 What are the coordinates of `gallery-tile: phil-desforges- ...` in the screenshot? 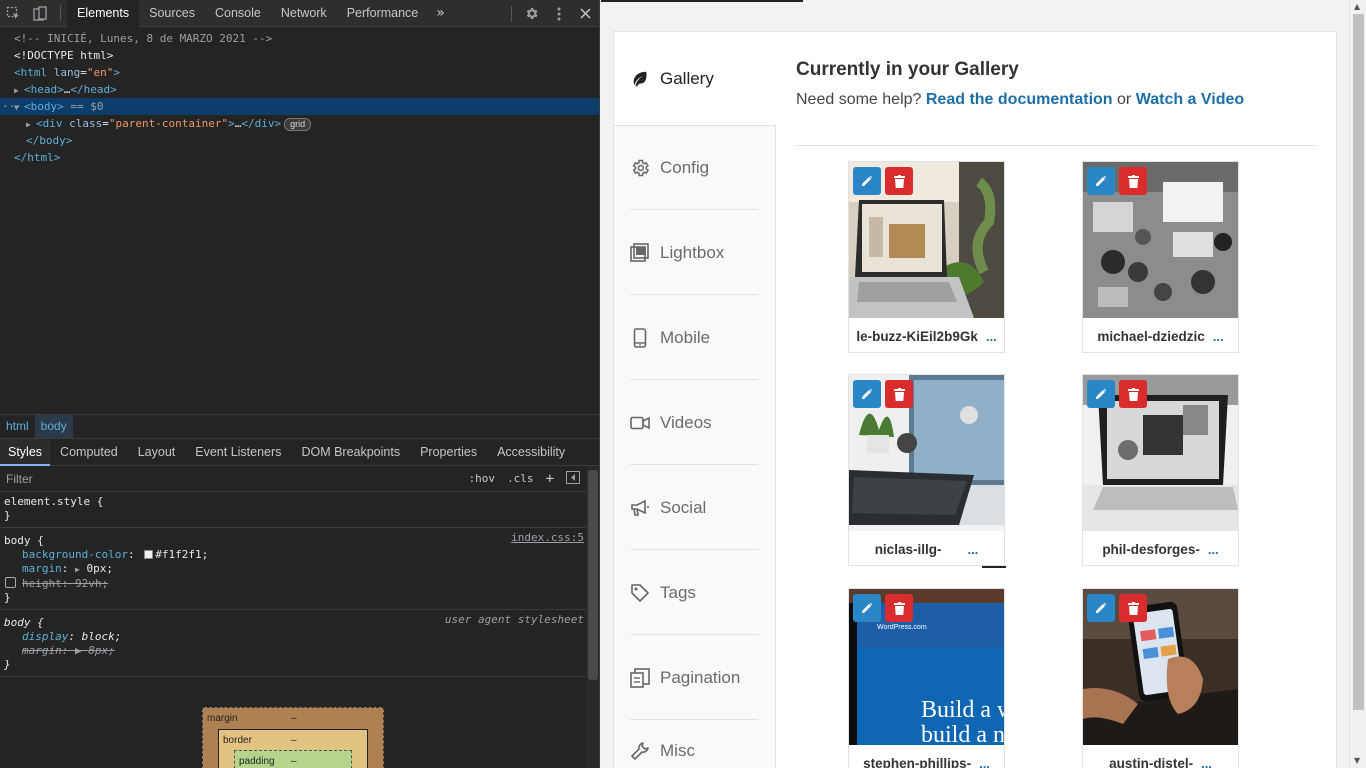 It's located at (1160, 470).